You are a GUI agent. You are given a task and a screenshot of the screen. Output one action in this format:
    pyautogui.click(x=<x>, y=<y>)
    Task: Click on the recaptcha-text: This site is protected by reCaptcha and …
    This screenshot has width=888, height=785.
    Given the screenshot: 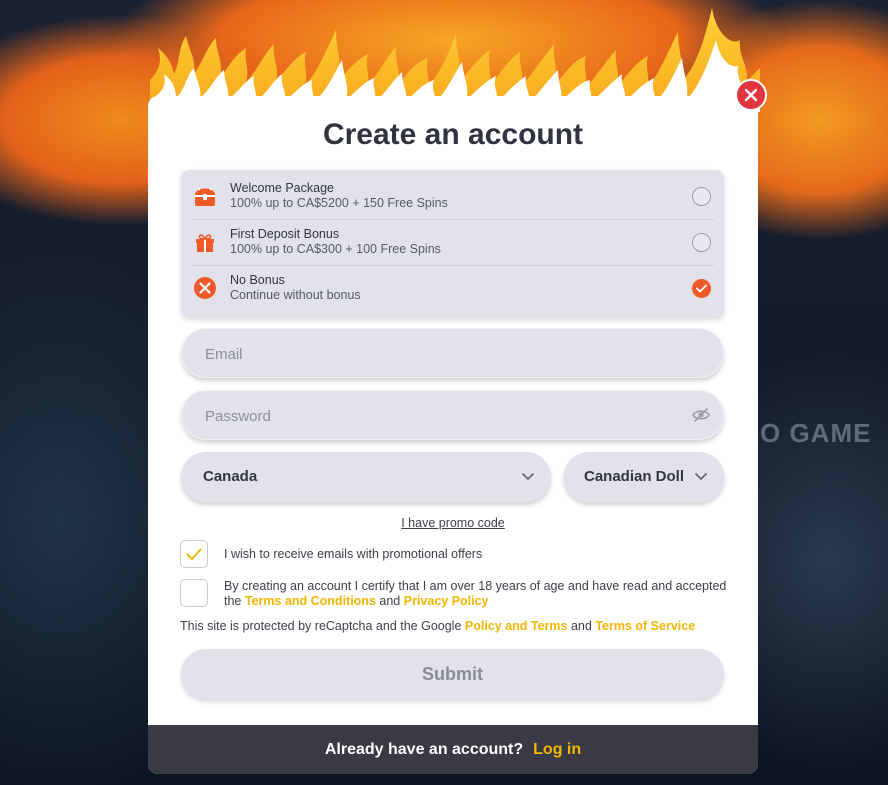 What is the action you would take?
    pyautogui.click(x=321, y=626)
    